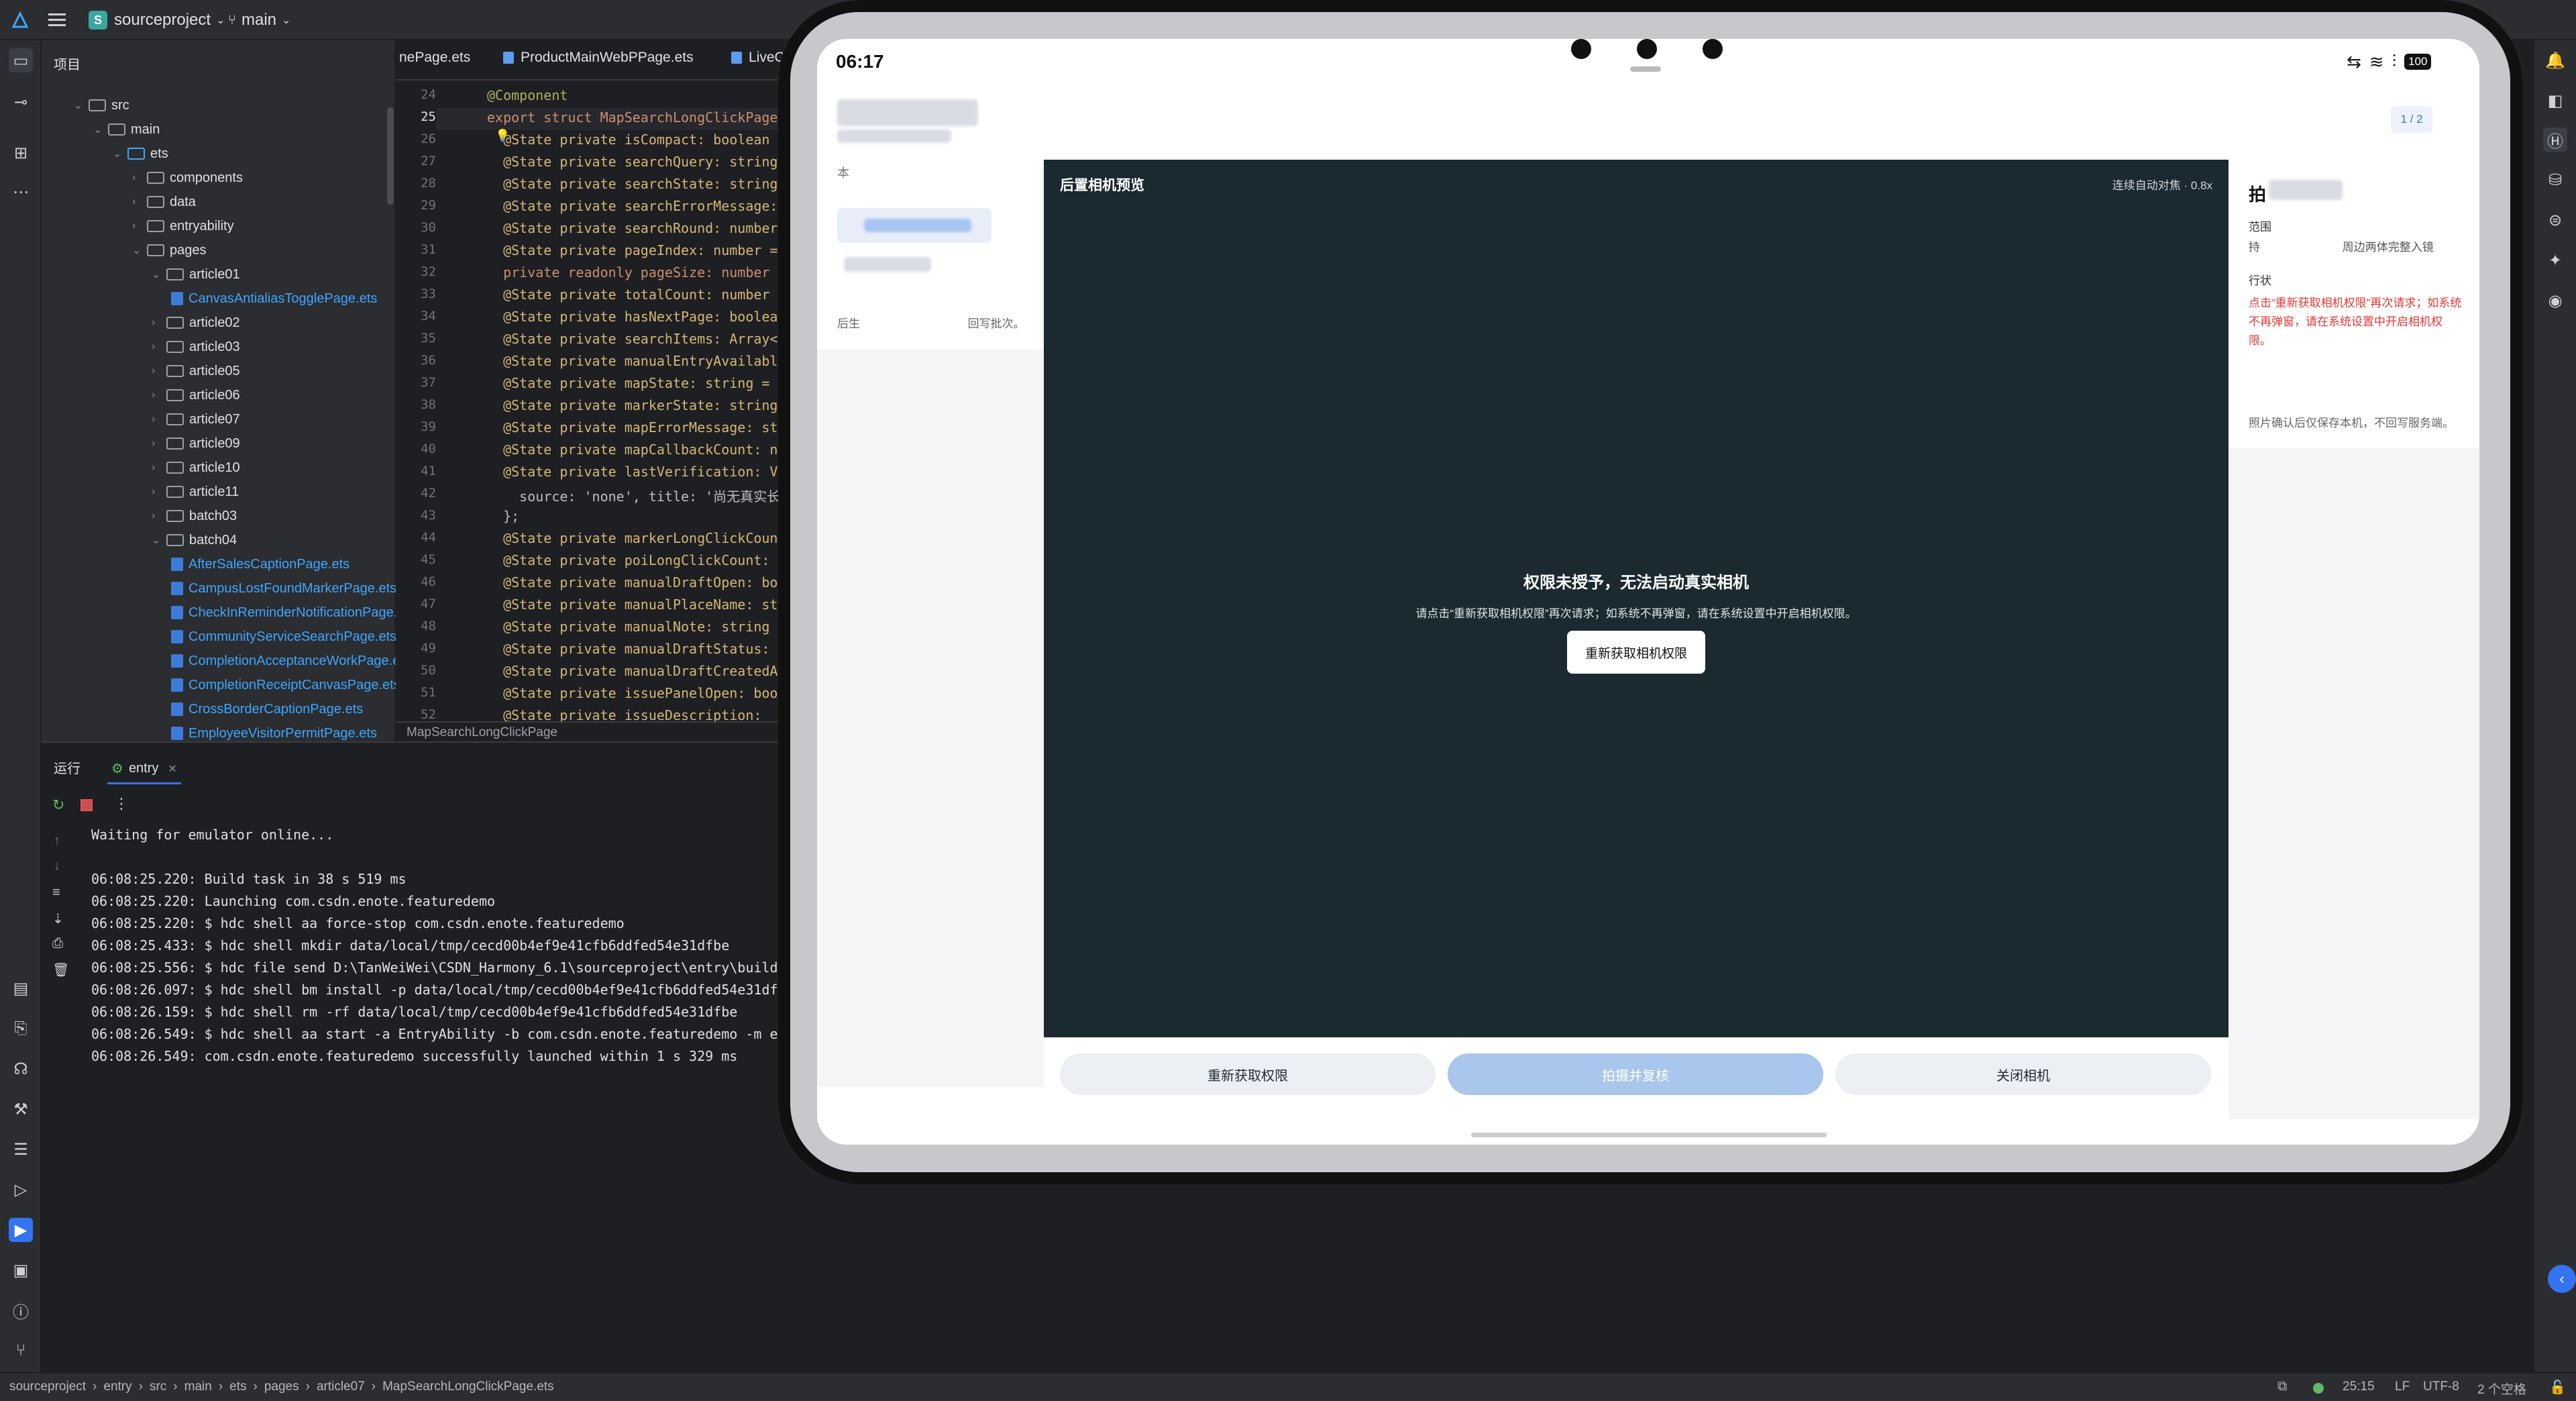  What do you see at coordinates (2555, 60) in the screenshot?
I see `notifications-icon: 🔔` at bounding box center [2555, 60].